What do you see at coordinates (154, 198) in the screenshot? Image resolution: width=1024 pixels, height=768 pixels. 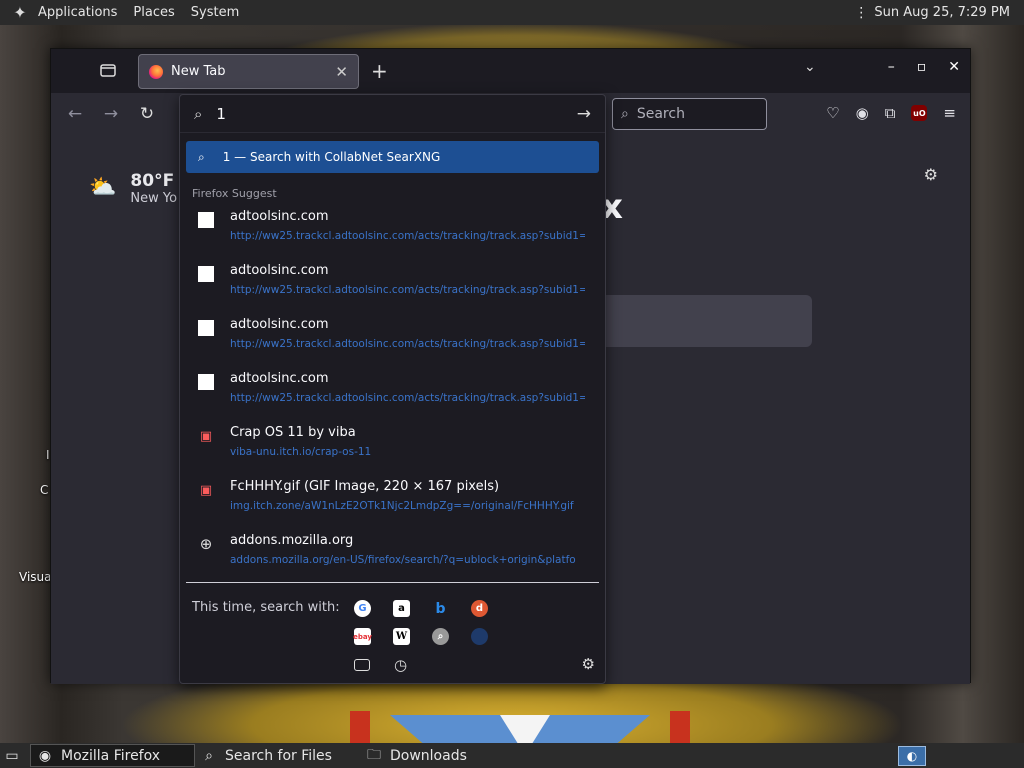 I see `weather-location: New Yo` at bounding box center [154, 198].